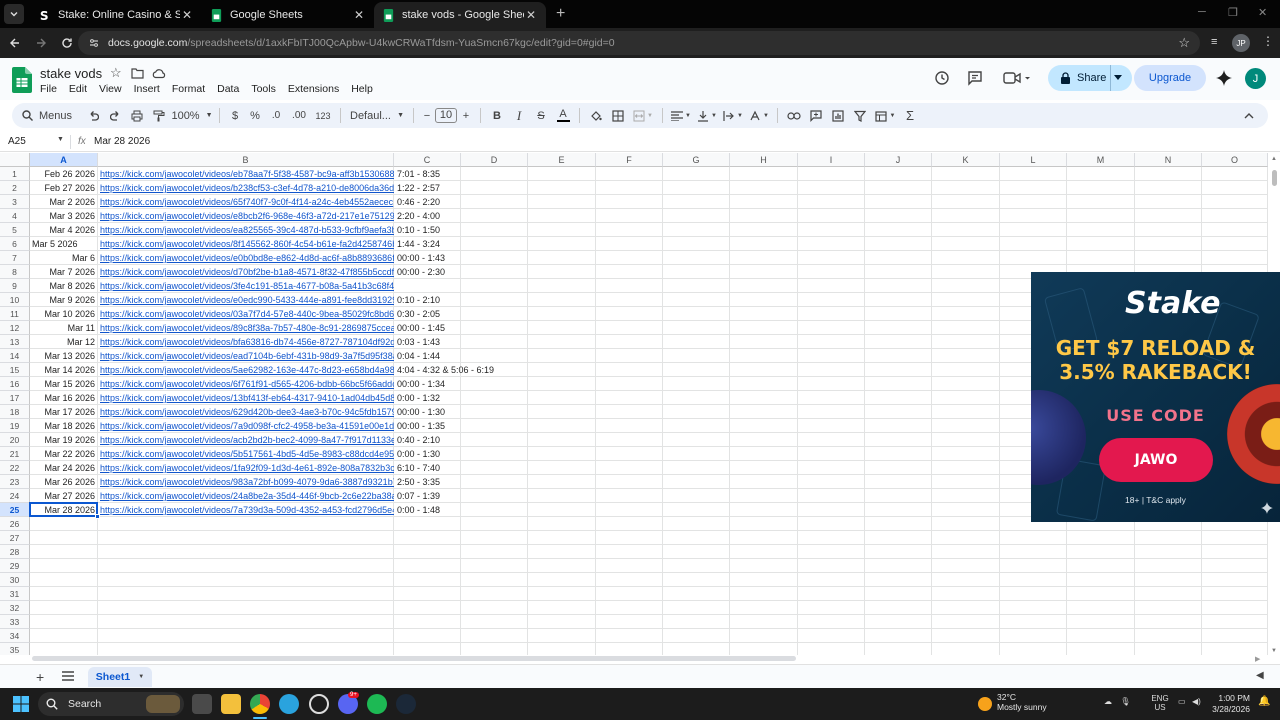 The image size is (1280, 720). Describe the element at coordinates (255, 115) in the screenshot. I see `percent-format-button: %` at that location.